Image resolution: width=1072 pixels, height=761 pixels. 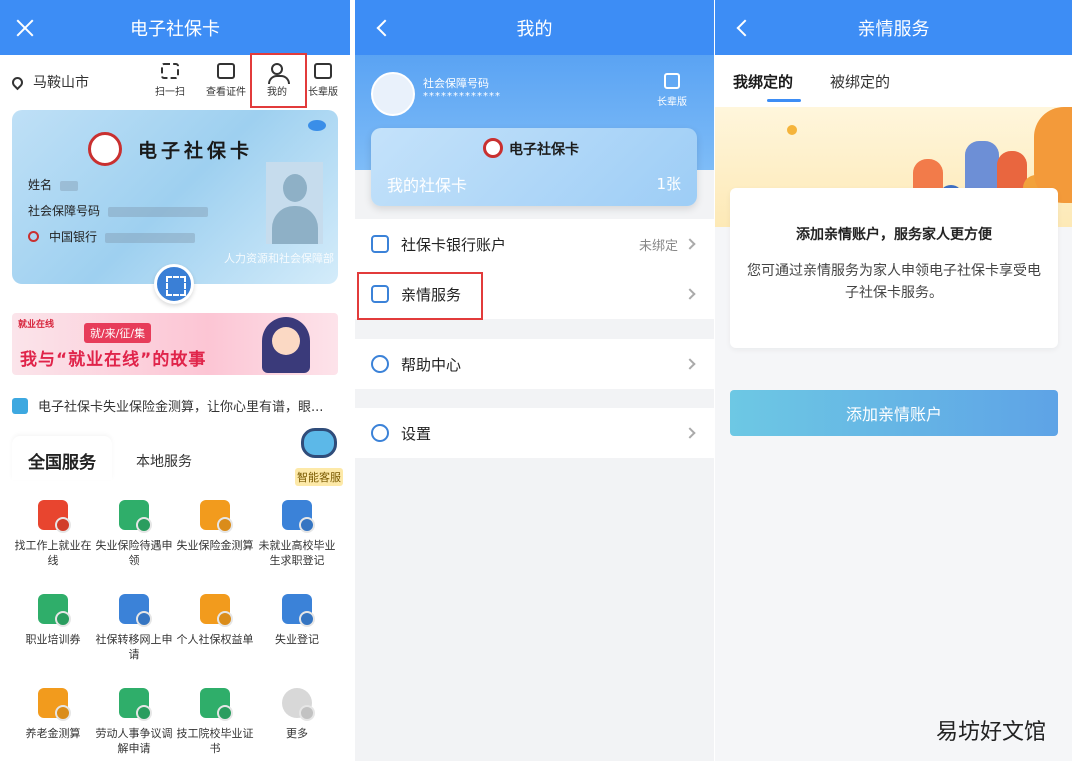 What do you see at coordinates (53, 534) in the screenshot?
I see `service-item: 找工作上就业在线` at bounding box center [53, 534].